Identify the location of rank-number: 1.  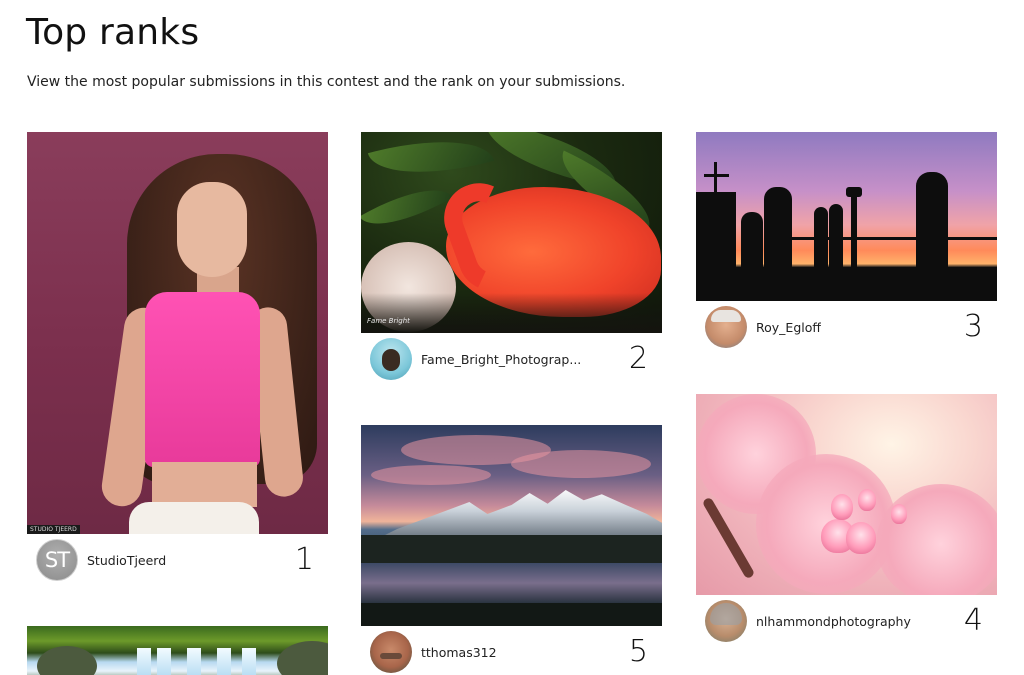
(304, 559).